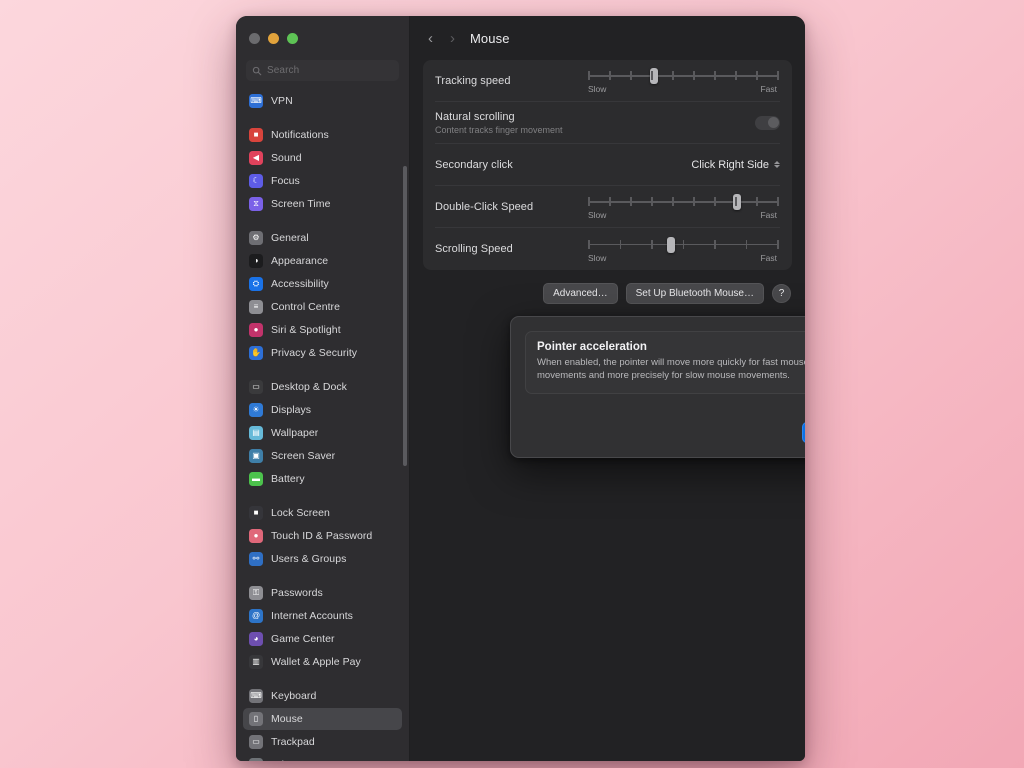 The height and width of the screenshot is (768, 1024). Describe the element at coordinates (256, 410) in the screenshot. I see `displays-icon: ☀` at that location.